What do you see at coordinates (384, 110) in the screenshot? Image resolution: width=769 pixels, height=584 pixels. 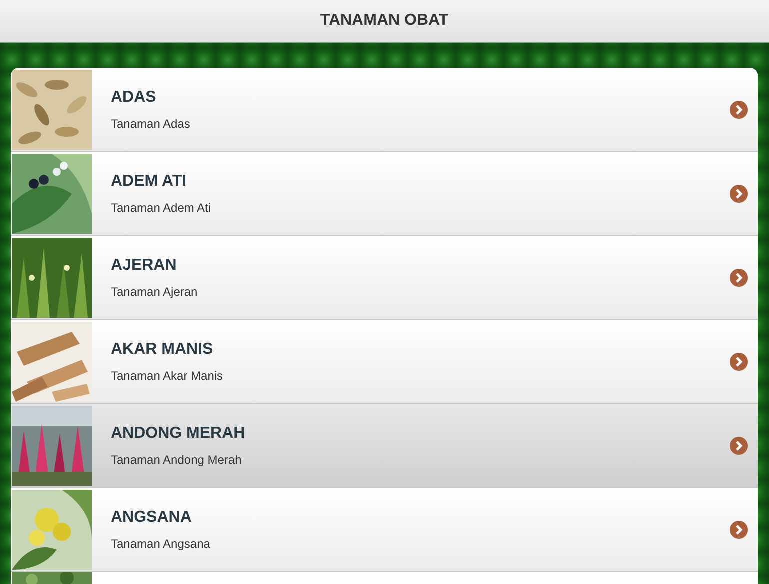 I see `list-item: ADAS Tanaman Adas` at bounding box center [384, 110].